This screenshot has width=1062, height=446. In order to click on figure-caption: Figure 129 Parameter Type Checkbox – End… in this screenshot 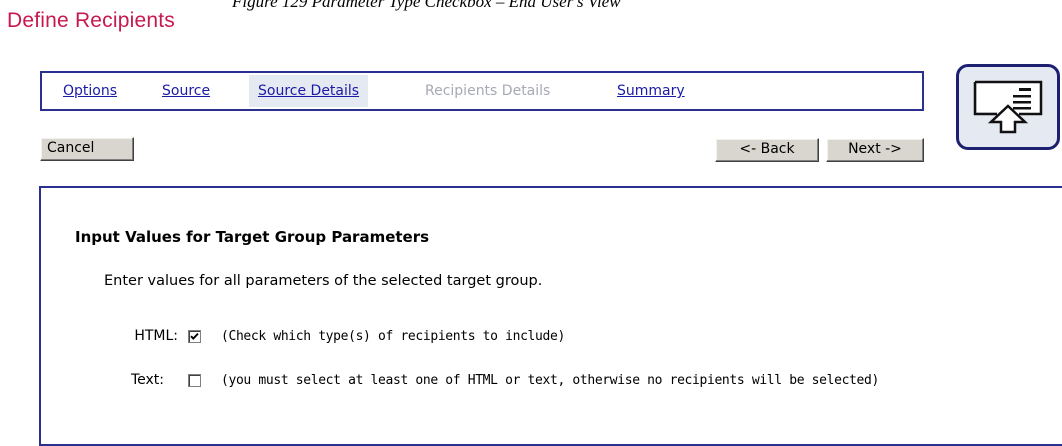, I will do `click(426, 5)`.